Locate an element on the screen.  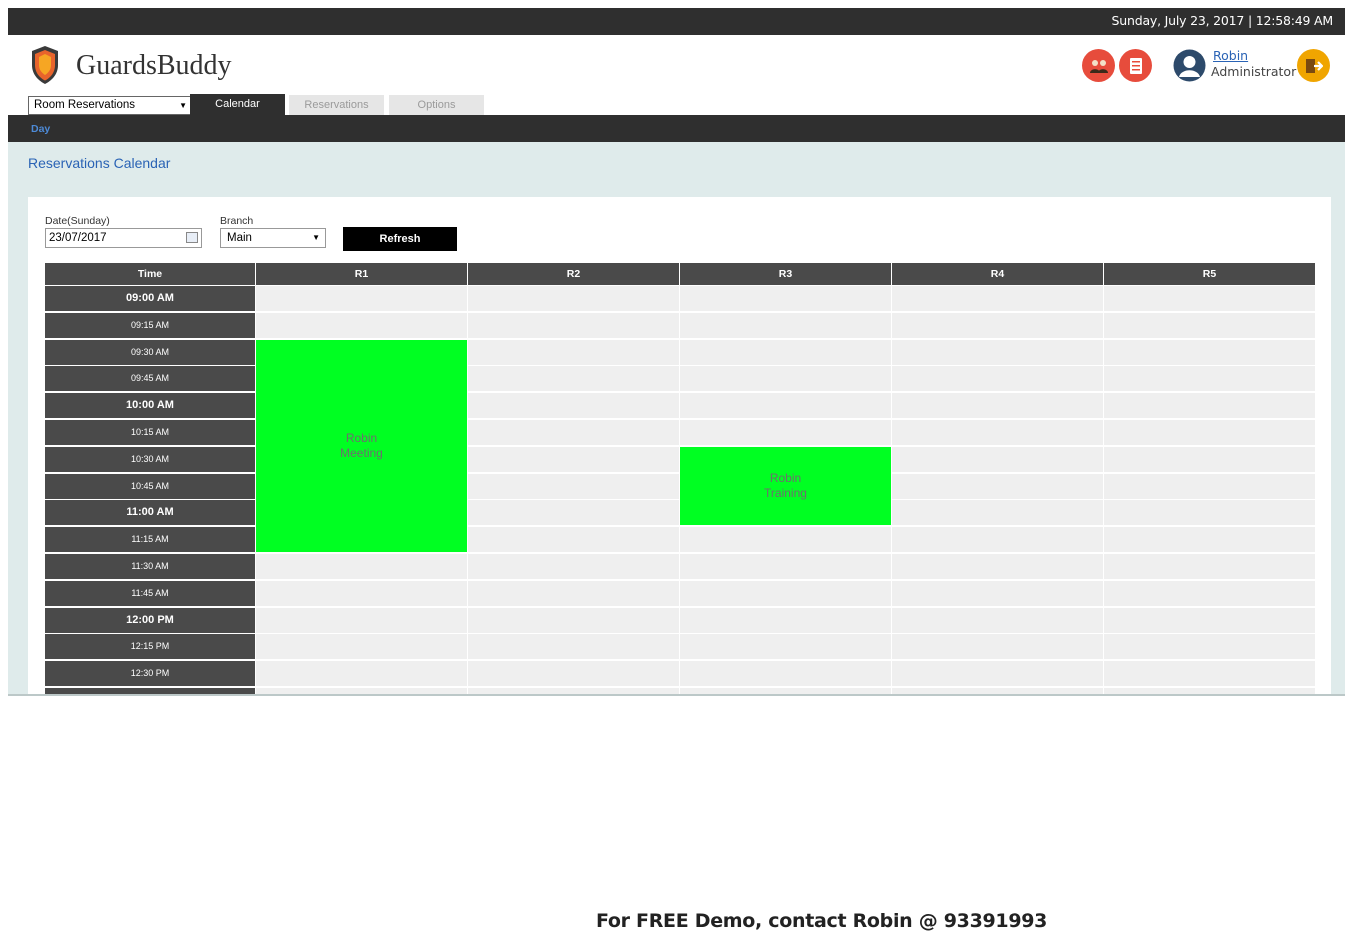
reservation-text: Robin Training is located at coordinates (785, 486).